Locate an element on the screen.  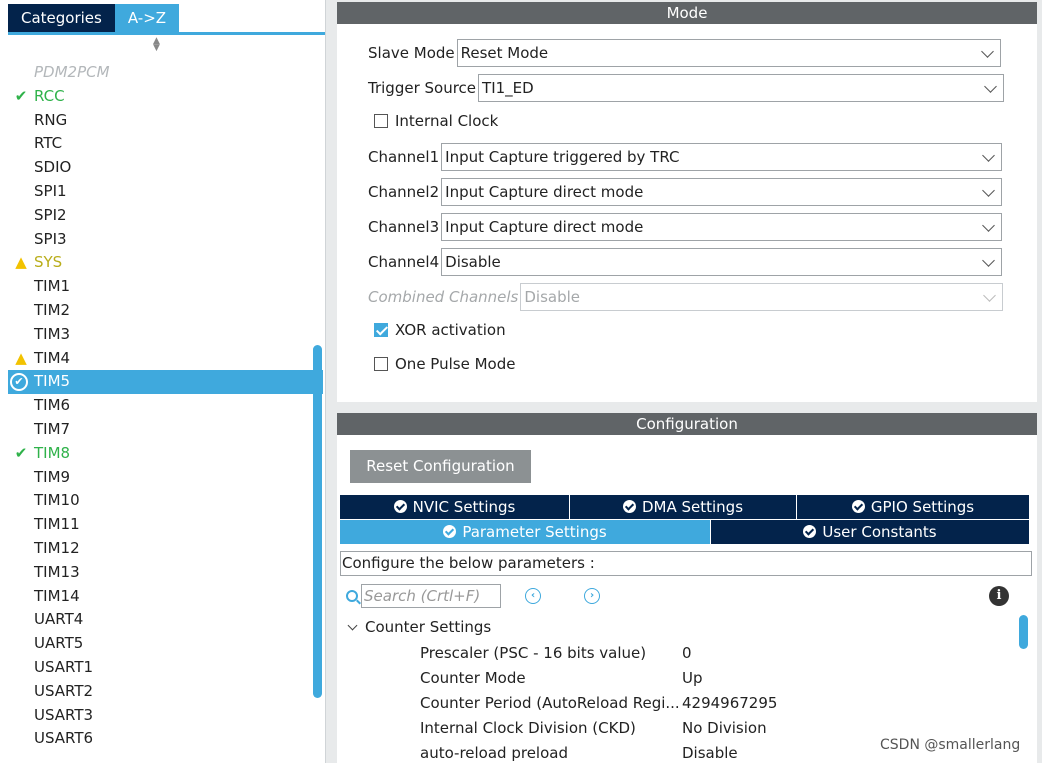
list-item-tim8: ✔ TIM8 is located at coordinates (165, 454).